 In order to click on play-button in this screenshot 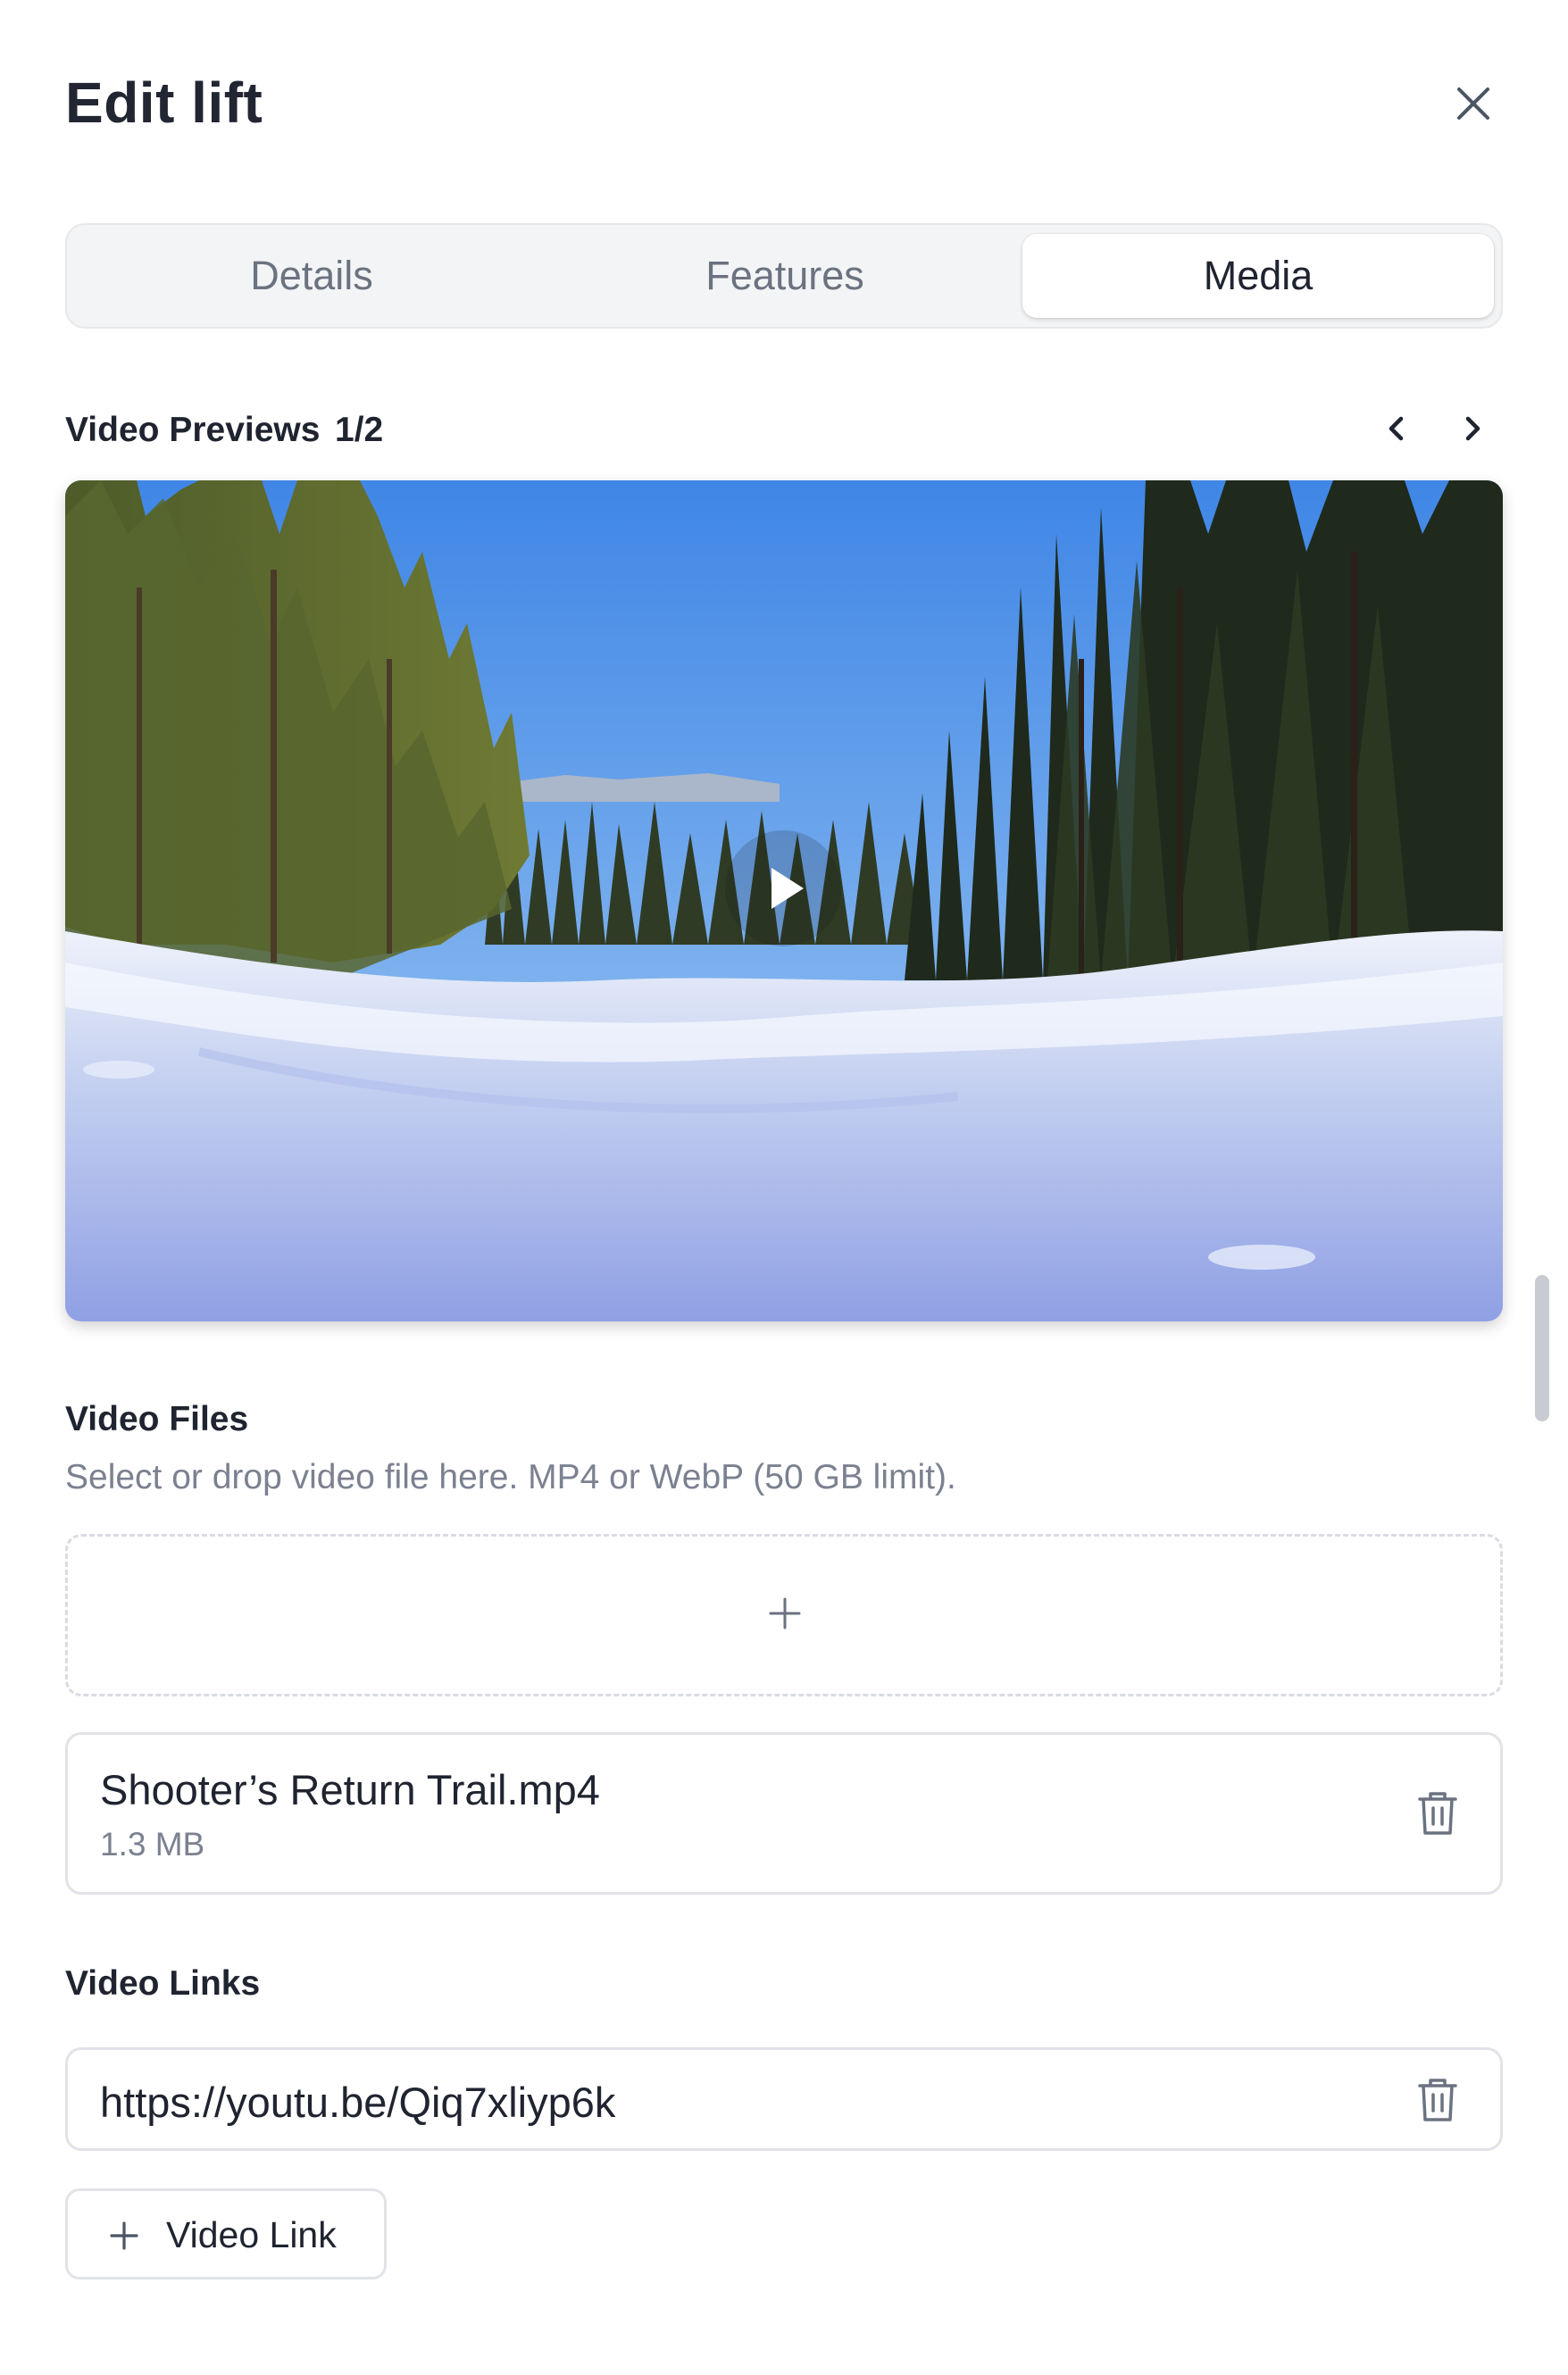, I will do `click(783, 888)`.